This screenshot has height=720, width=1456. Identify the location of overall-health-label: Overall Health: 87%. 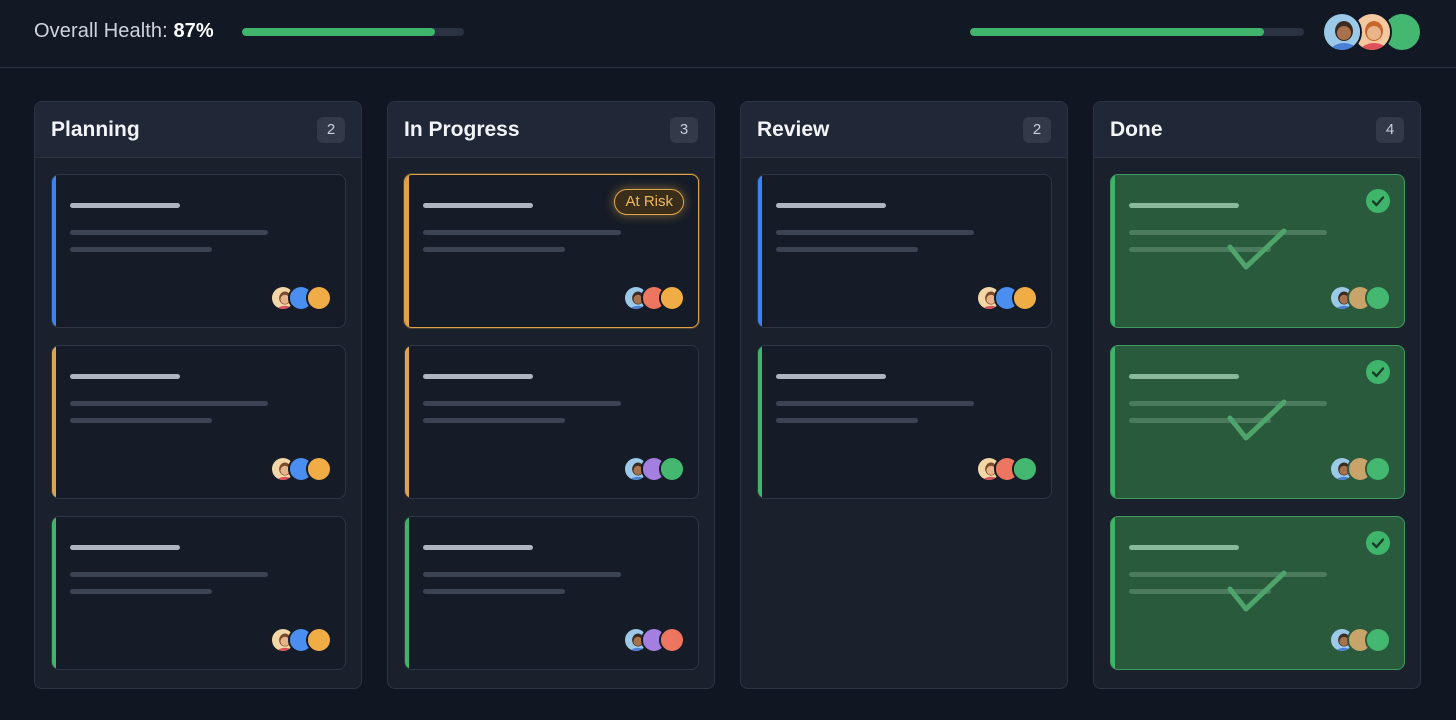
(124, 31).